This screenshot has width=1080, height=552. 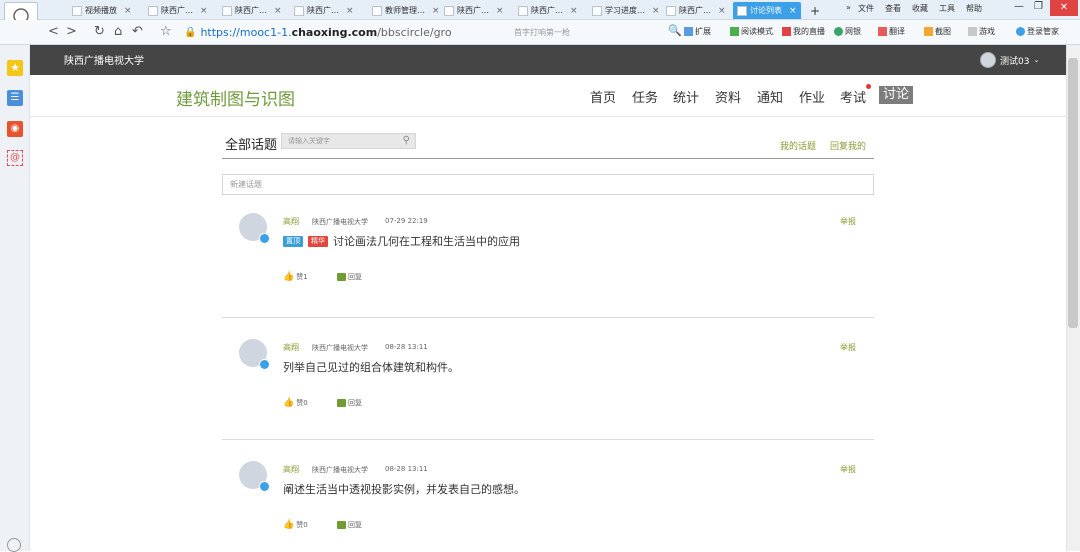 I want to click on window-restore-button: ❐, so click(x=1038, y=6).